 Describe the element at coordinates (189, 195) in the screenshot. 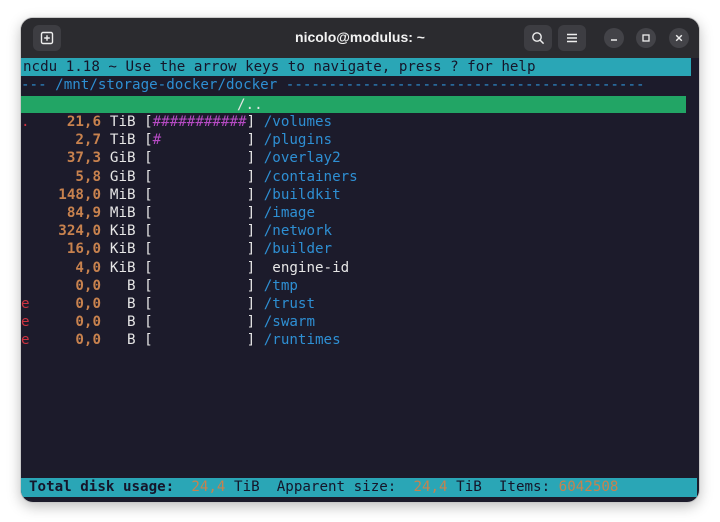

I see `list-item: 148,0 MiB [] /buildkit` at that location.